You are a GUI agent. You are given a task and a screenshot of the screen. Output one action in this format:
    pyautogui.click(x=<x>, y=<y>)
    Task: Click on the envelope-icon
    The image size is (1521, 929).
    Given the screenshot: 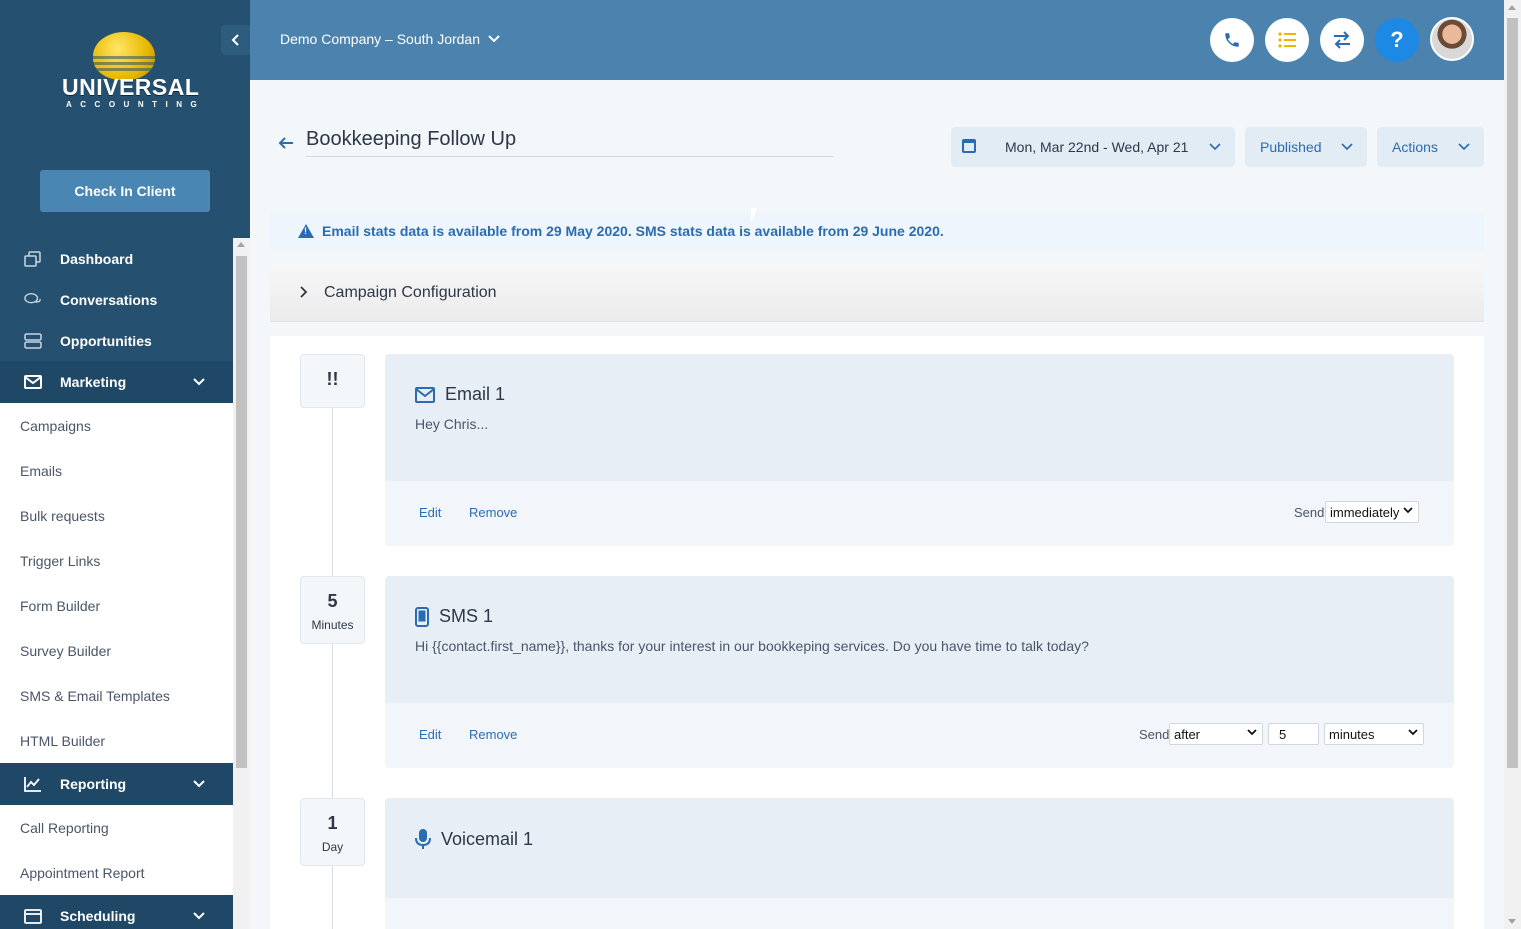 What is the action you would take?
    pyautogui.click(x=33, y=382)
    